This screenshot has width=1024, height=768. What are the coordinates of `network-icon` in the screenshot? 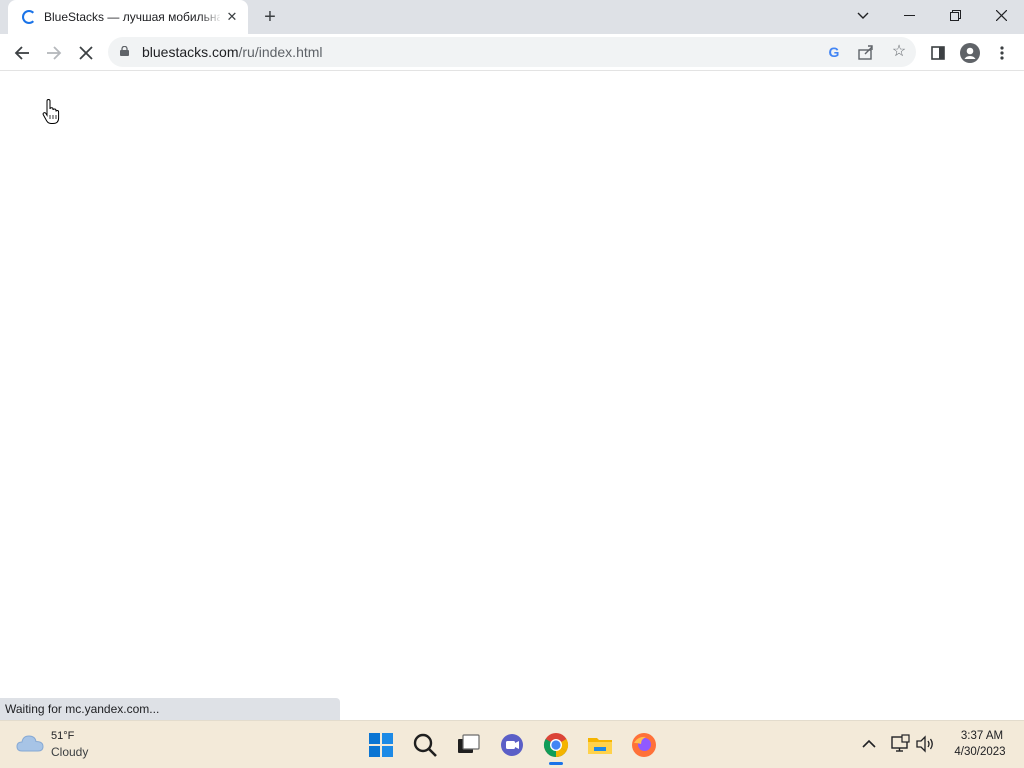 It's located at (900, 743).